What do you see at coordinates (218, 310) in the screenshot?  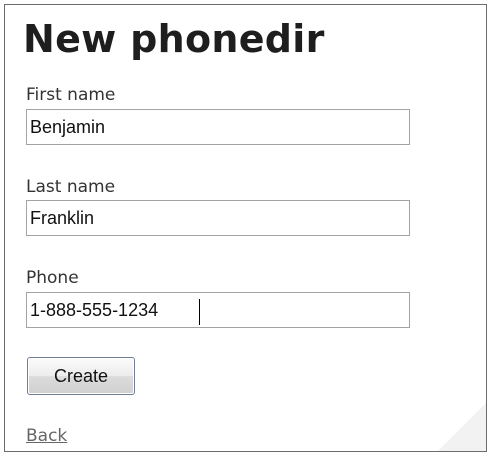 I see `phone-field` at bounding box center [218, 310].